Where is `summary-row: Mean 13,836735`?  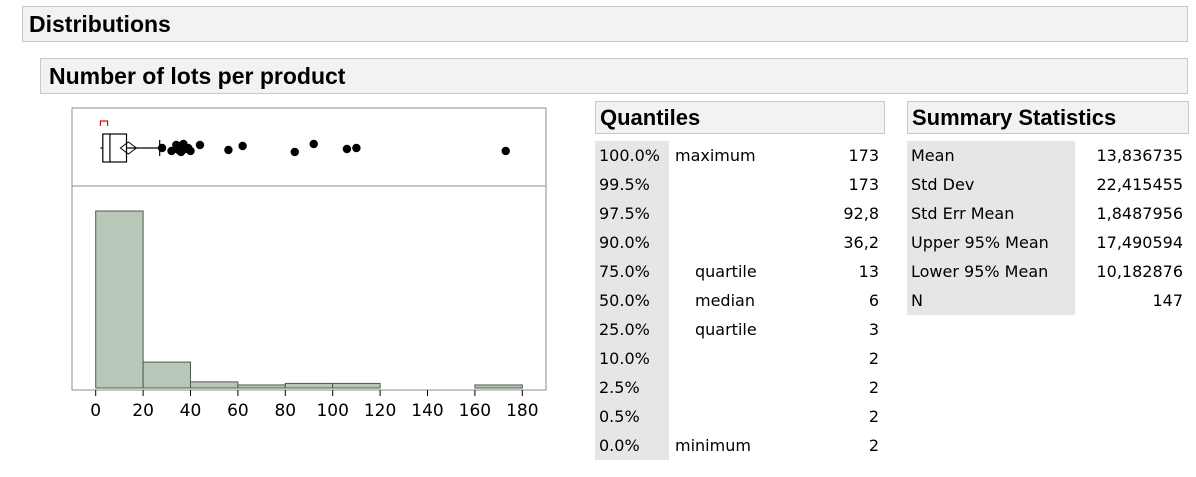
summary-row: Mean 13,836735 is located at coordinates (1045, 155).